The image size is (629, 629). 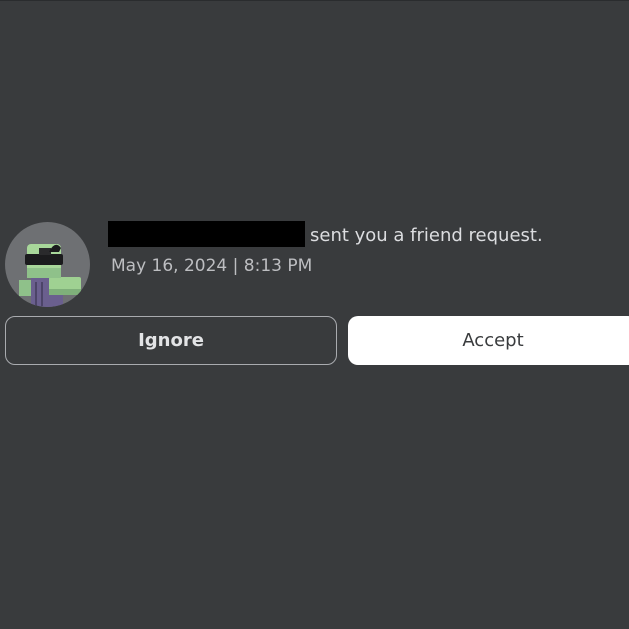 I want to click on ignore-button: Ignore, so click(x=171, y=340).